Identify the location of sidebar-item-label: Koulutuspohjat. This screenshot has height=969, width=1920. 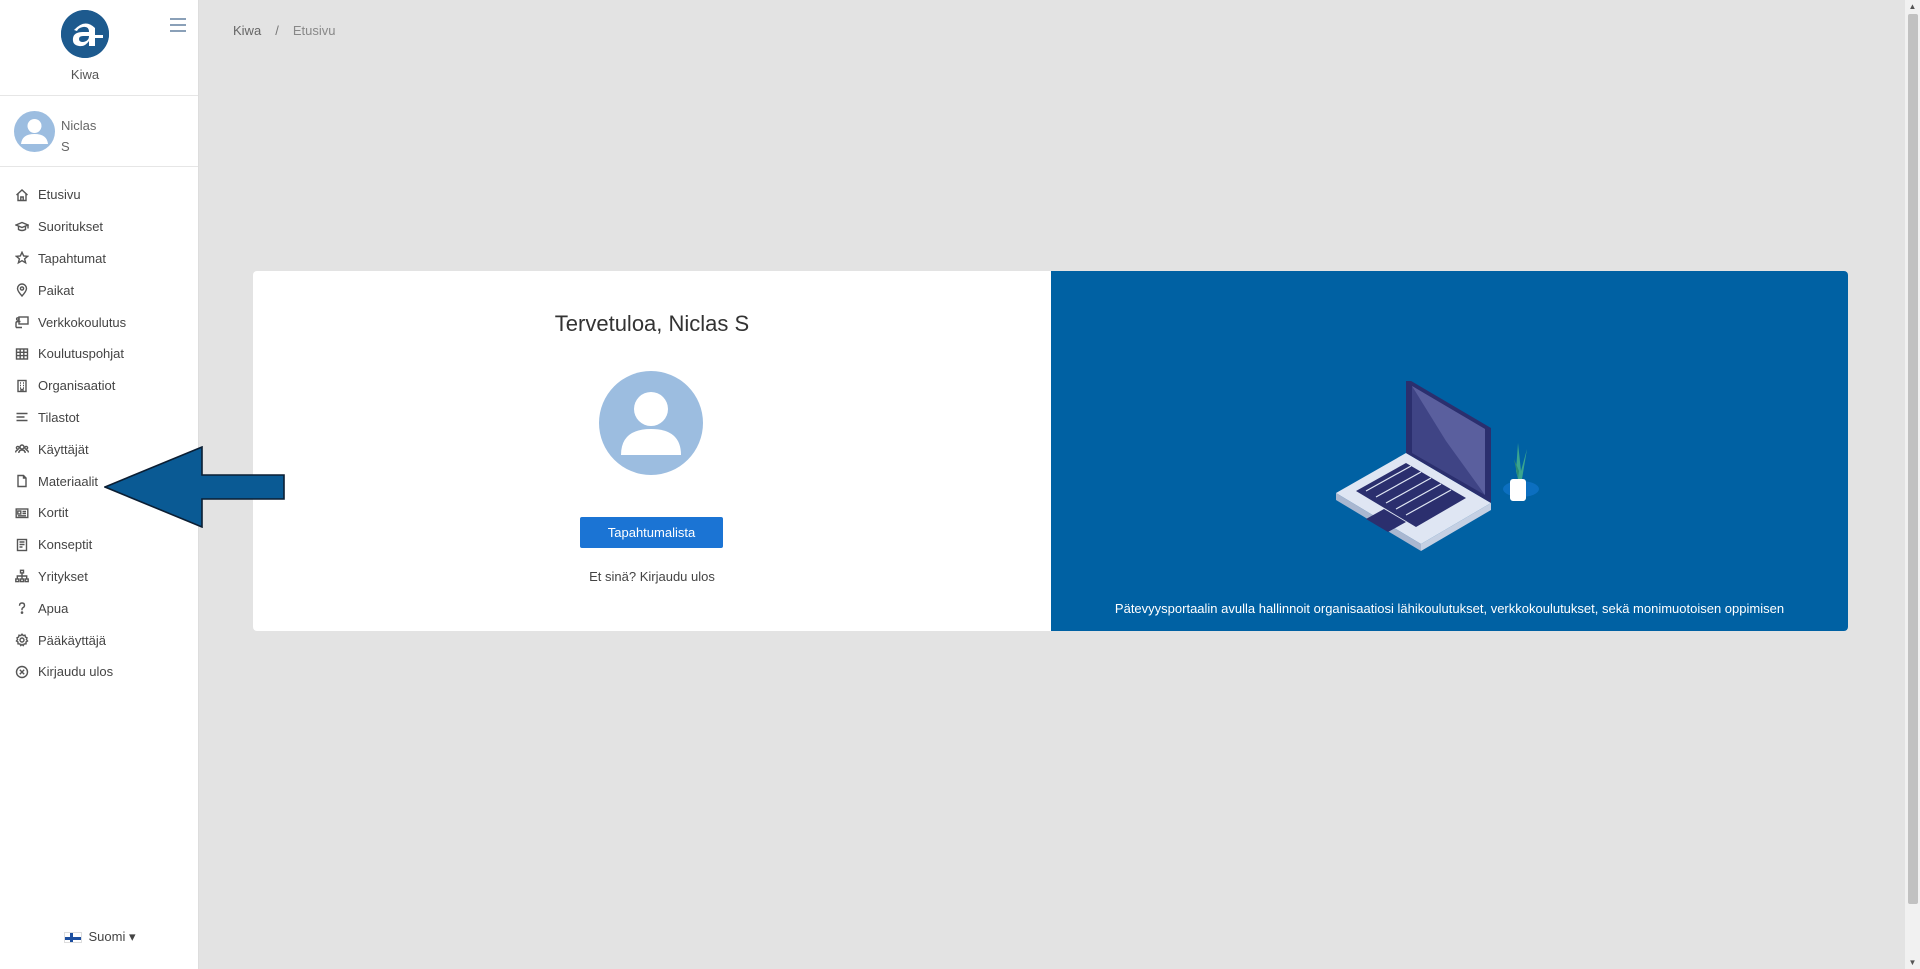
(81, 354).